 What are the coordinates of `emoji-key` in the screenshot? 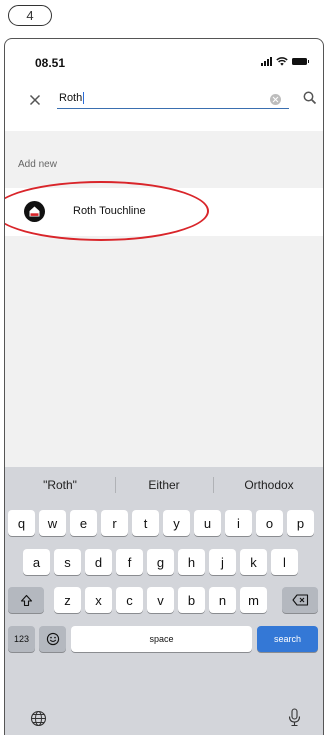 It's located at (52, 639).